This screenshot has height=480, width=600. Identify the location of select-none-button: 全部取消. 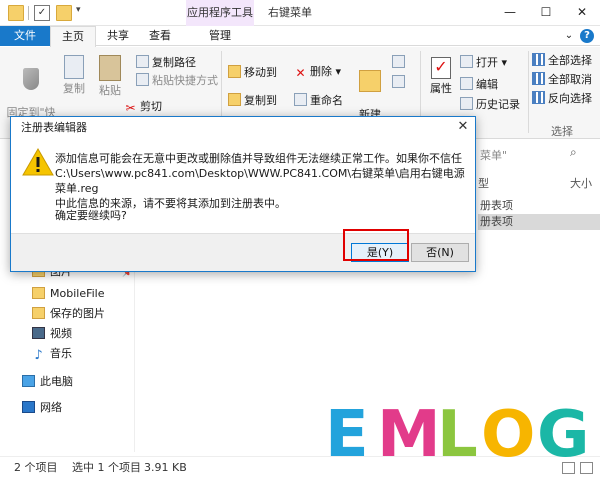
(562, 79).